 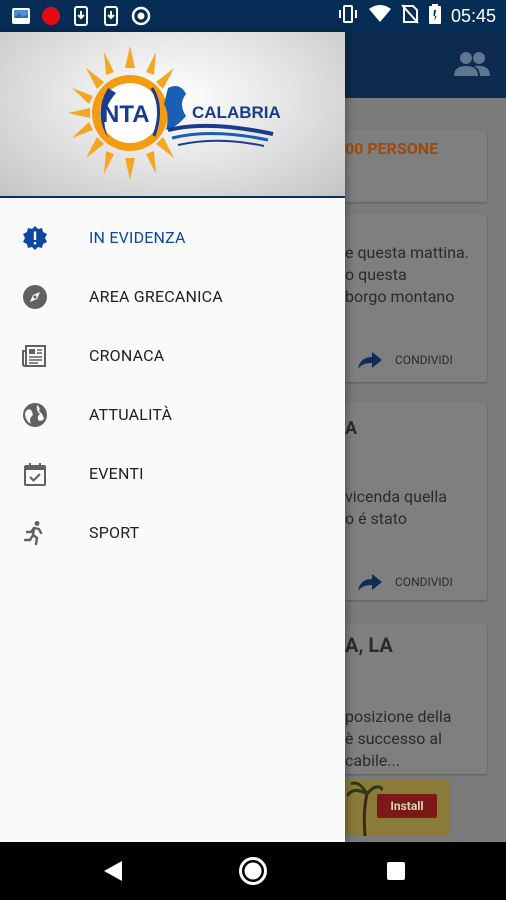 I want to click on news-card: 00 PERSONE, so click(x=416, y=166).